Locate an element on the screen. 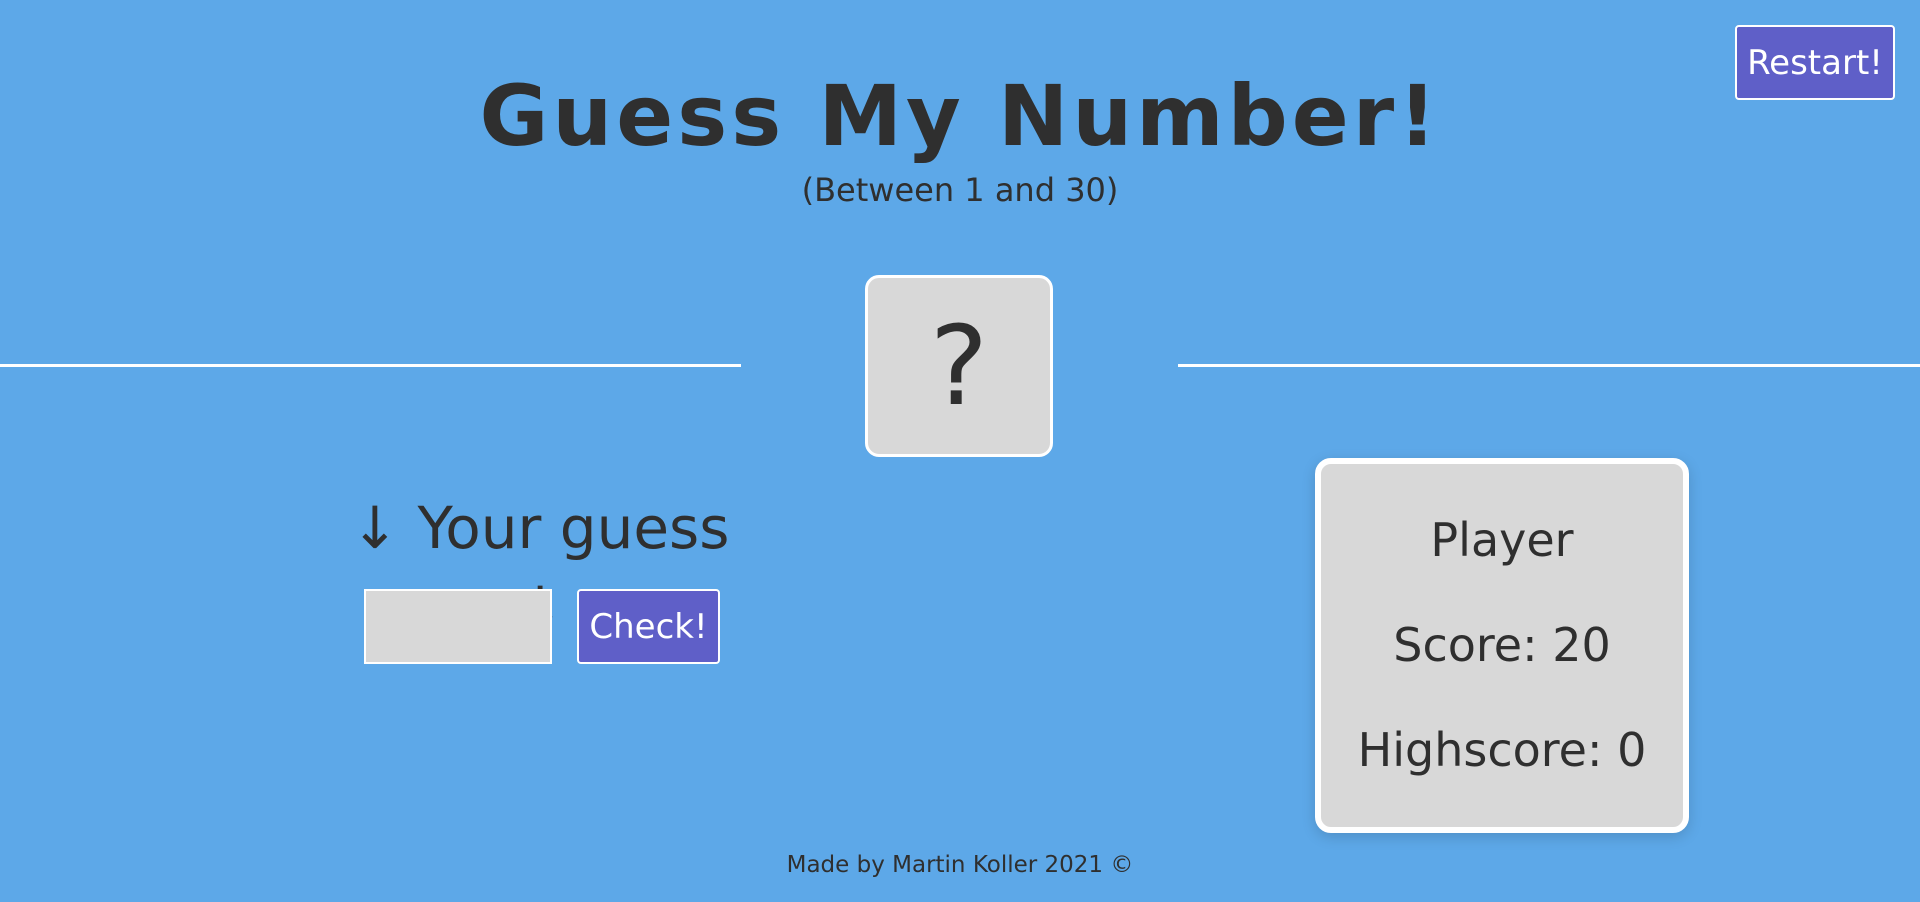 Image resolution: width=1920 pixels, height=902 pixels. range-subtitle: (Between 1 and 30) is located at coordinates (960, 190).